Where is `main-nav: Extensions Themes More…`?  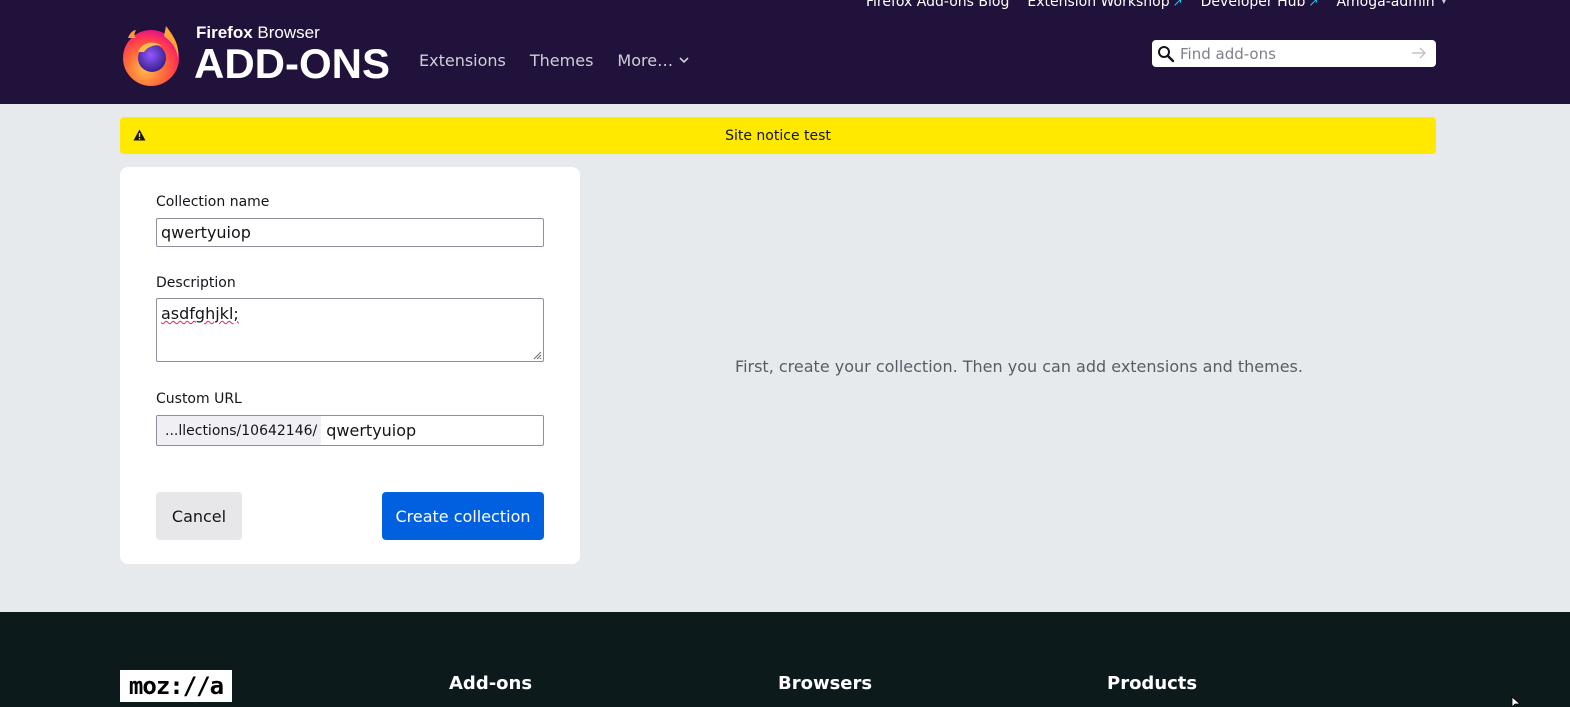 main-nav: Extensions Themes More… is located at coordinates (554, 60).